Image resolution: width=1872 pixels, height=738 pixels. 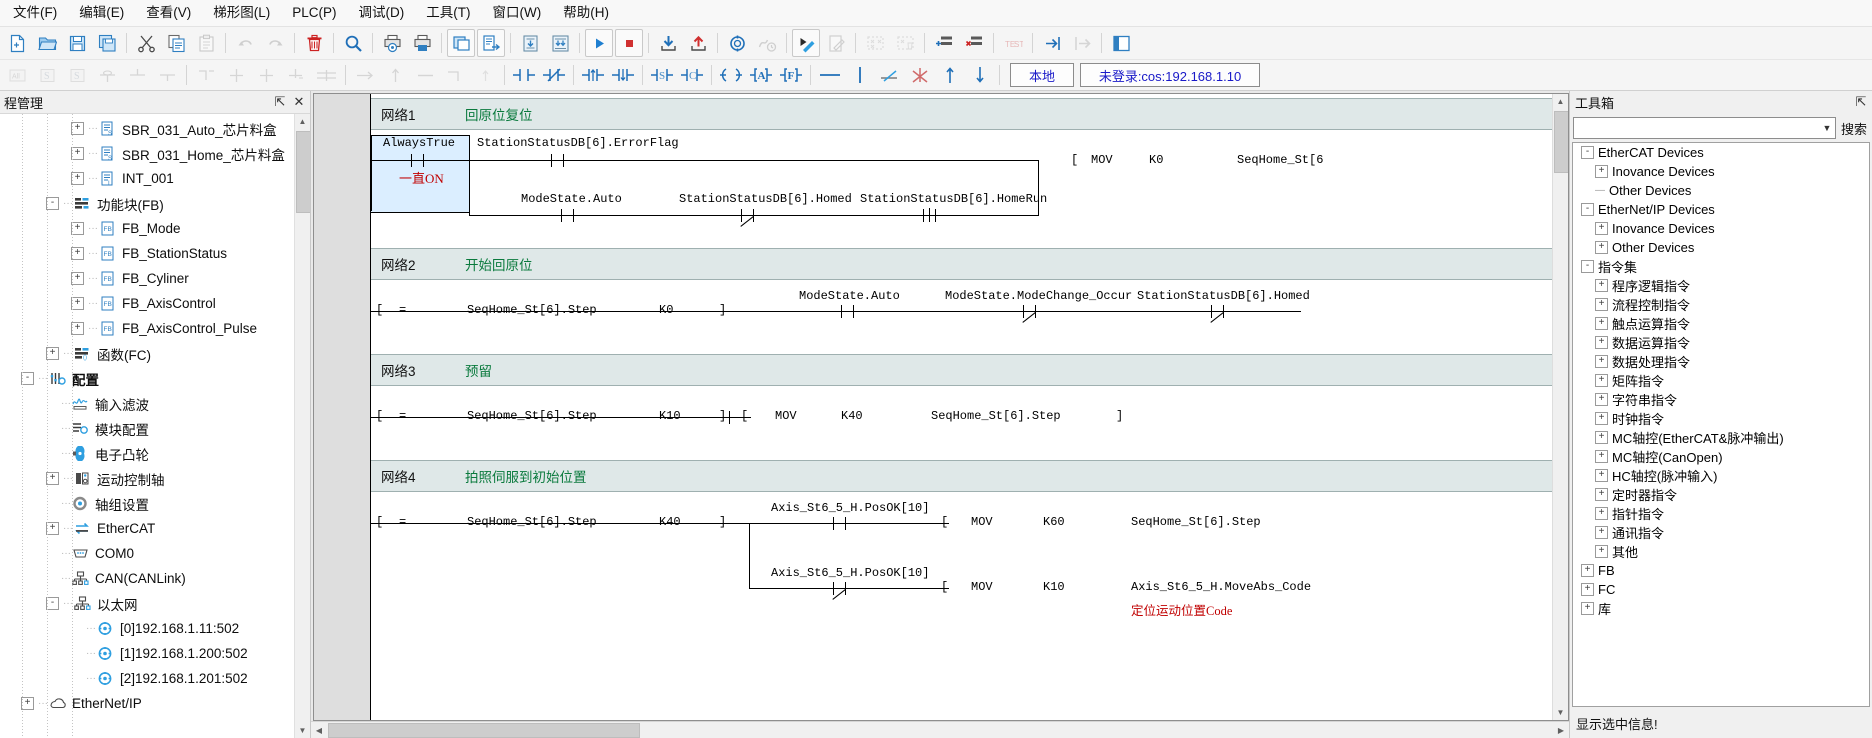 What do you see at coordinates (698, 43) in the screenshot?
I see `upload-from-plc-icon` at bounding box center [698, 43].